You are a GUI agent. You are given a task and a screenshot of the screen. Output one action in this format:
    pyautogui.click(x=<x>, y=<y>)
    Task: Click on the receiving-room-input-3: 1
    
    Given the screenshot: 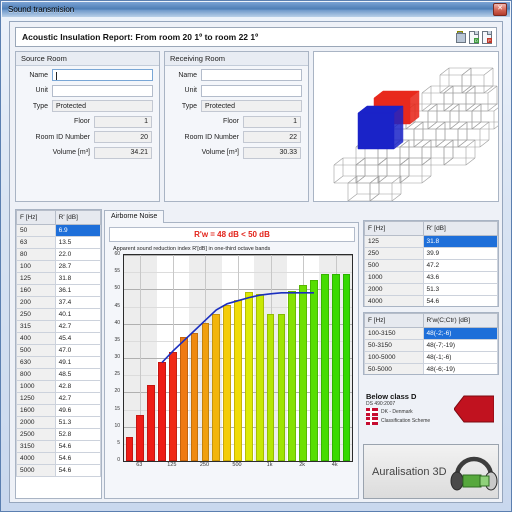 What is the action you would take?
    pyautogui.click(x=272, y=121)
    